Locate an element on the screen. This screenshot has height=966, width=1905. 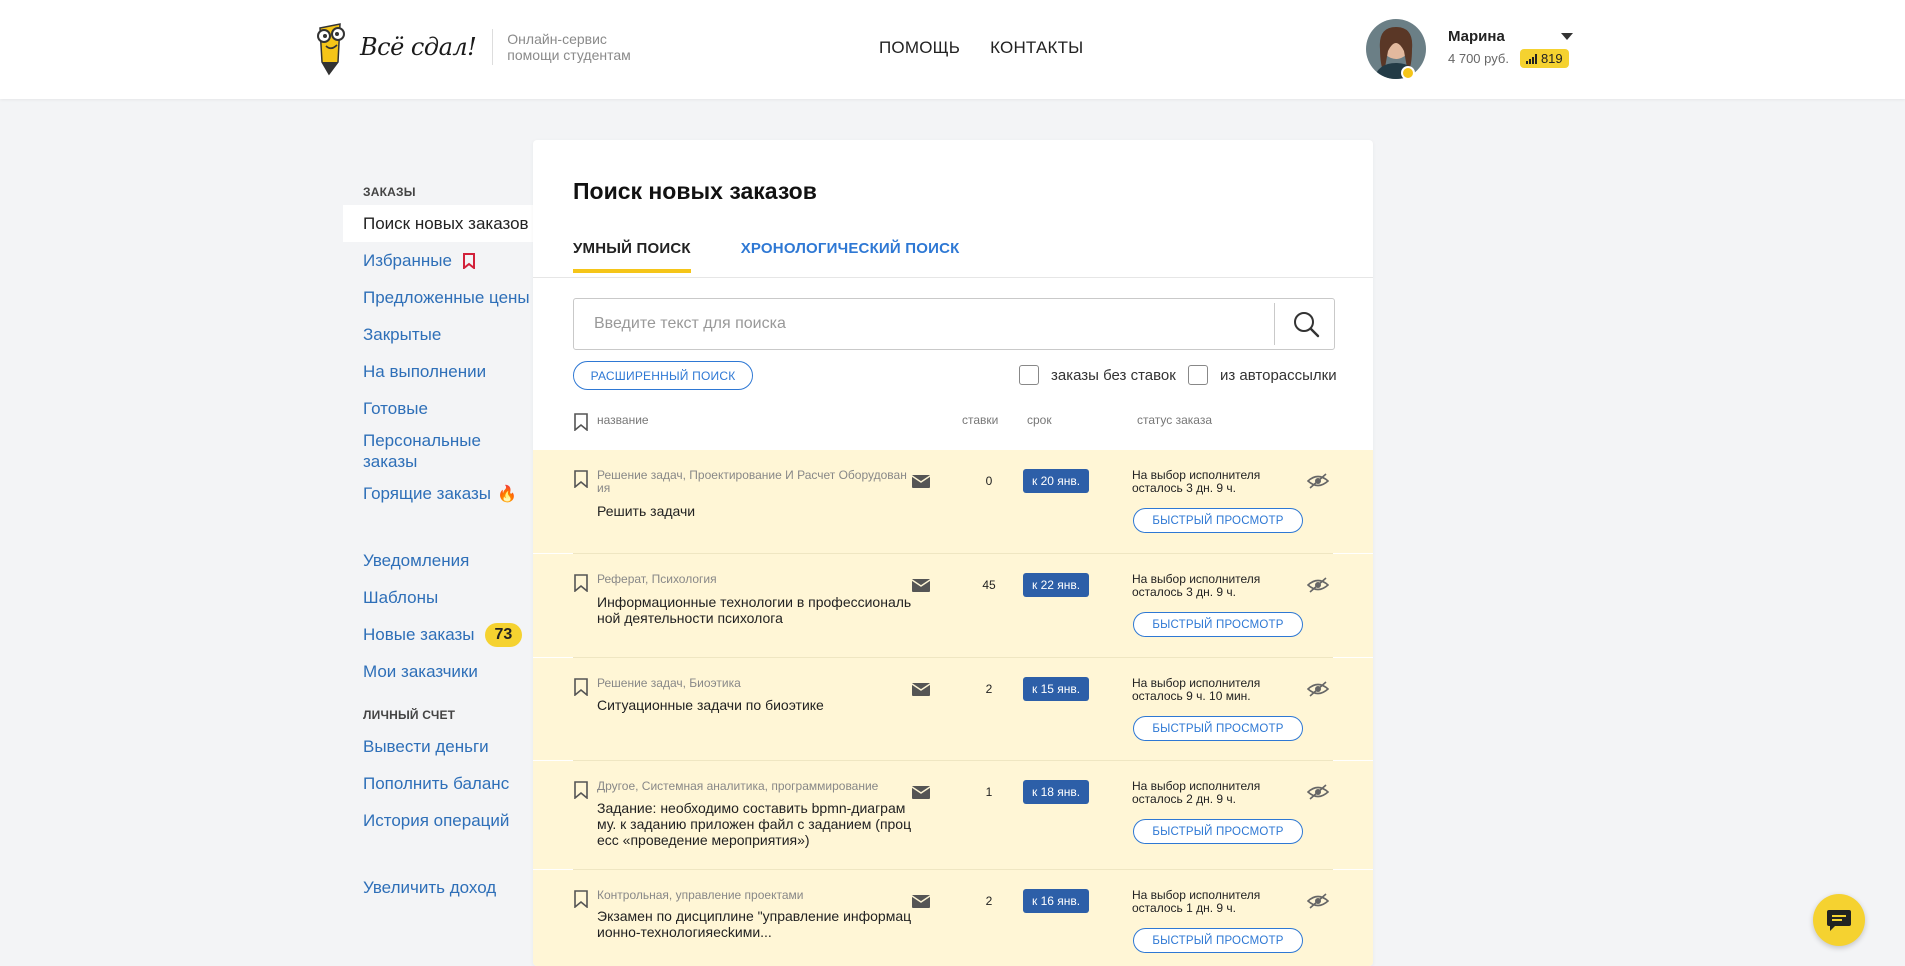
sidebar-item-label: Уведомления is located at coordinates (416, 560).